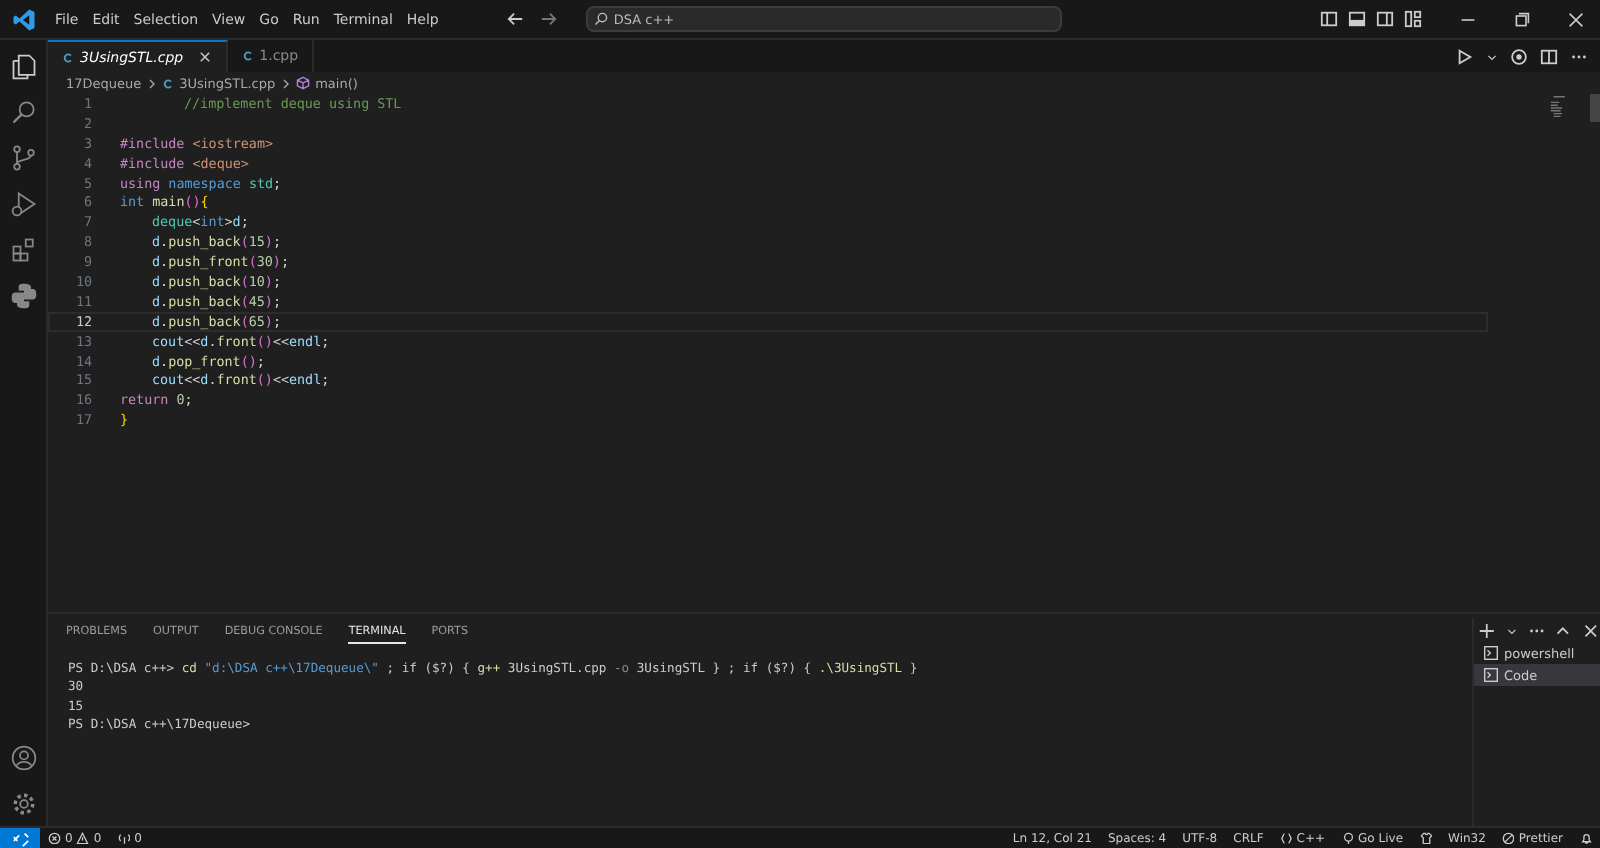 This screenshot has height=848, width=1600. What do you see at coordinates (1585, 838) in the screenshot?
I see `bell-icon` at bounding box center [1585, 838].